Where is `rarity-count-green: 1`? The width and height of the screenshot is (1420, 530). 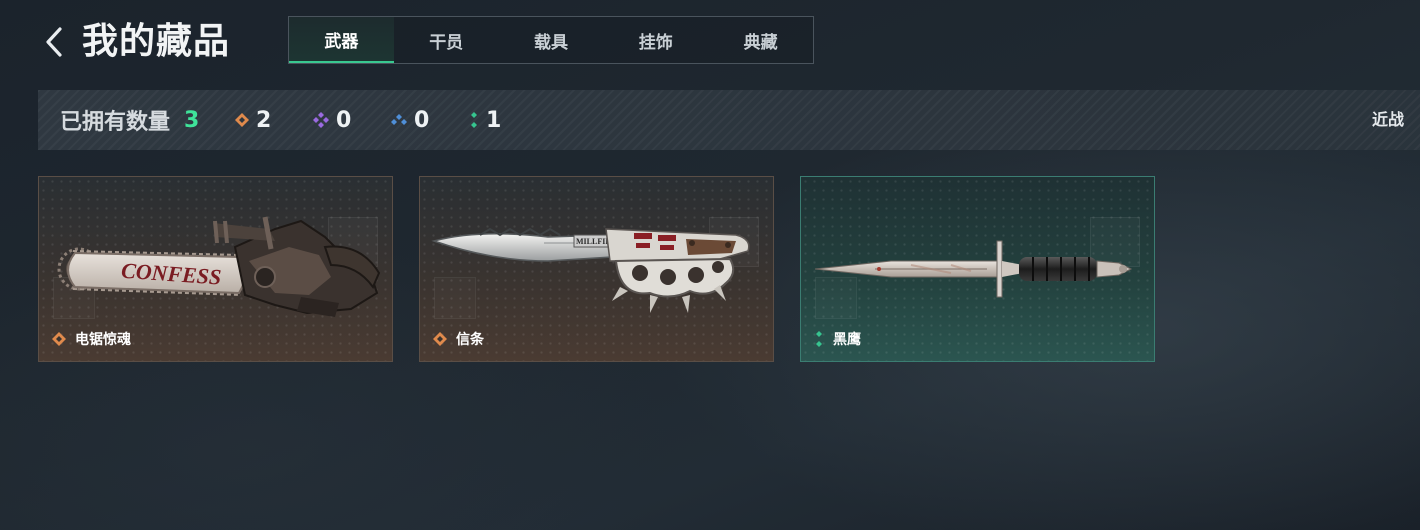
rarity-count-green: 1 is located at coordinates (502, 120).